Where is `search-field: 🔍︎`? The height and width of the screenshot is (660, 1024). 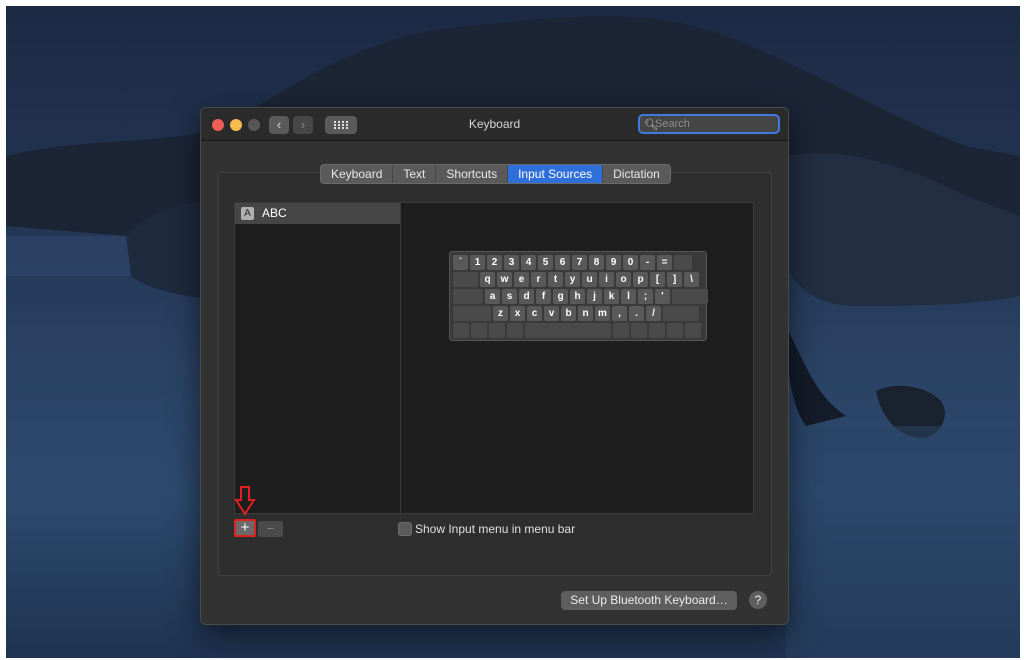 search-field: 🔍︎ is located at coordinates (709, 124).